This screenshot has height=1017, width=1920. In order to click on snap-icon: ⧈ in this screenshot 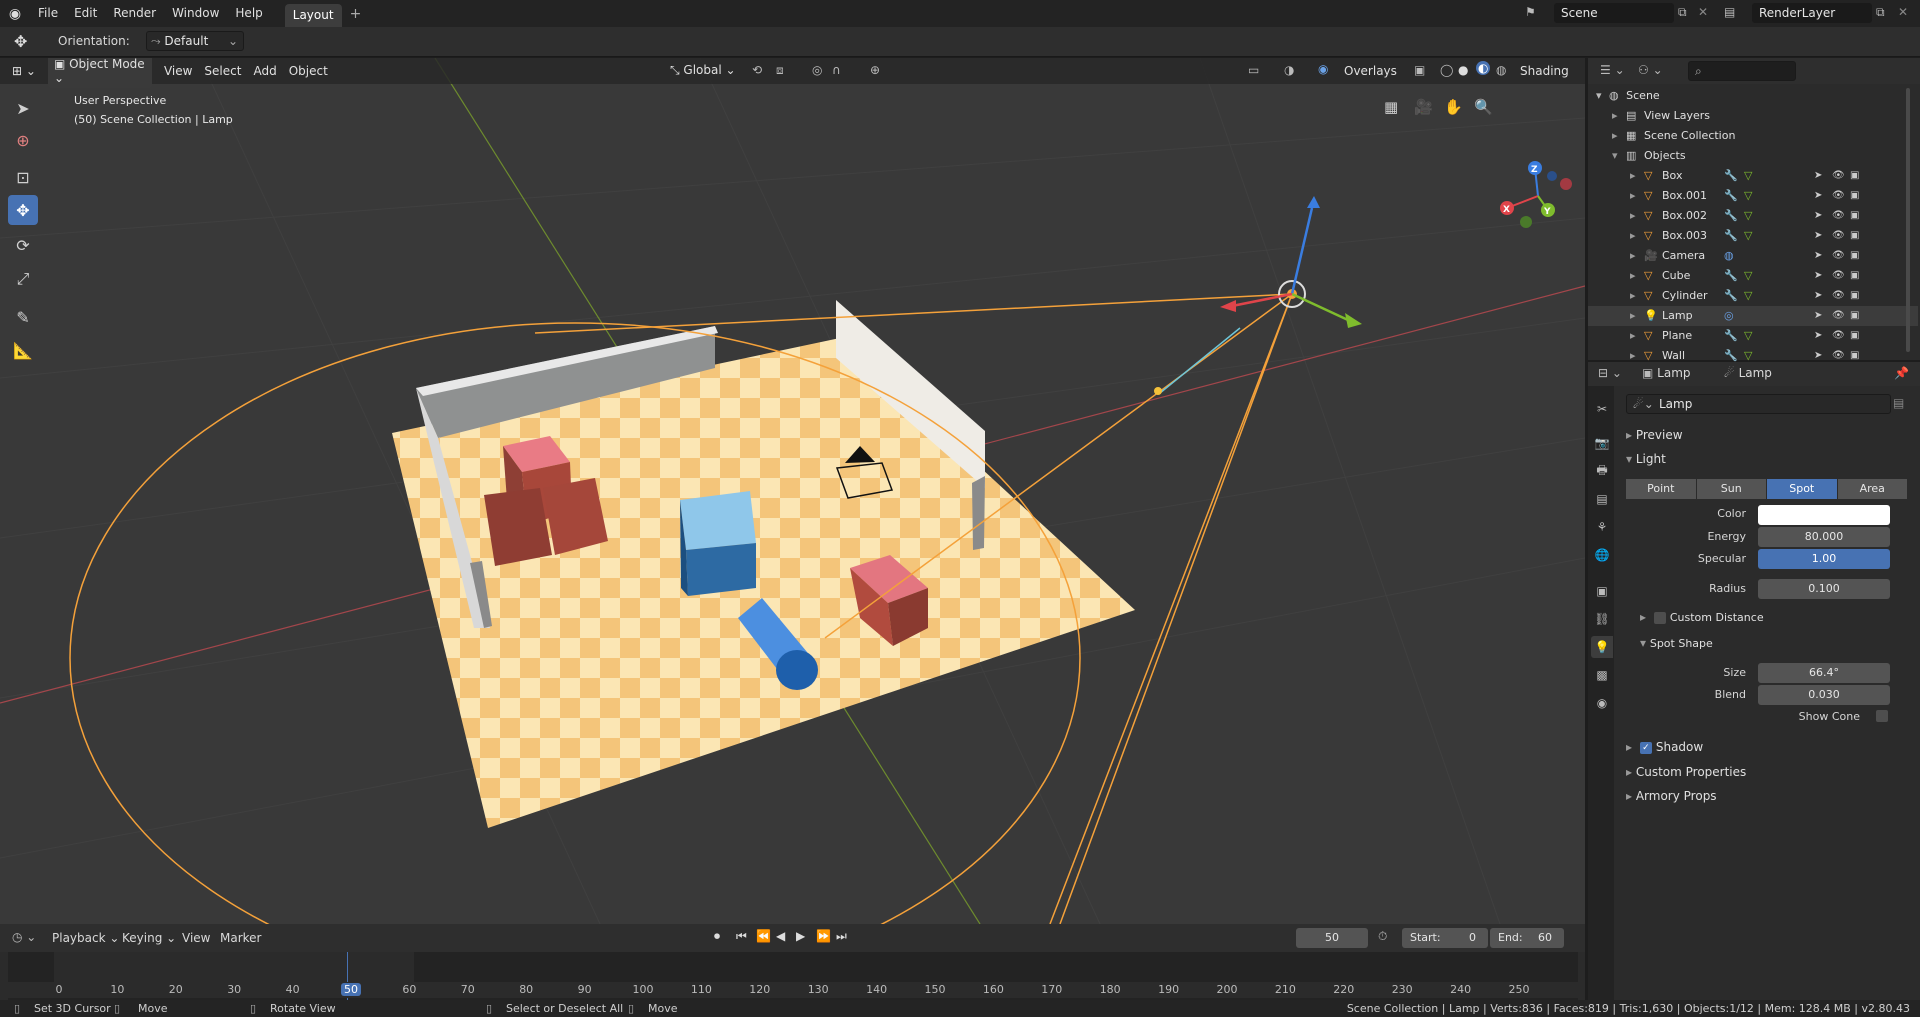, I will do `click(780, 70)`.